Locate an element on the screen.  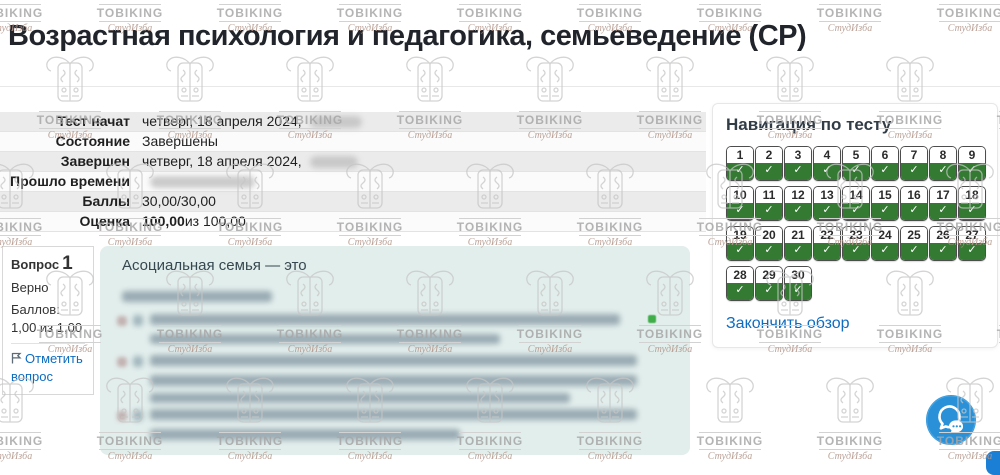
quiz-nav-question-27: 27 ✓ is located at coordinates (972, 243).